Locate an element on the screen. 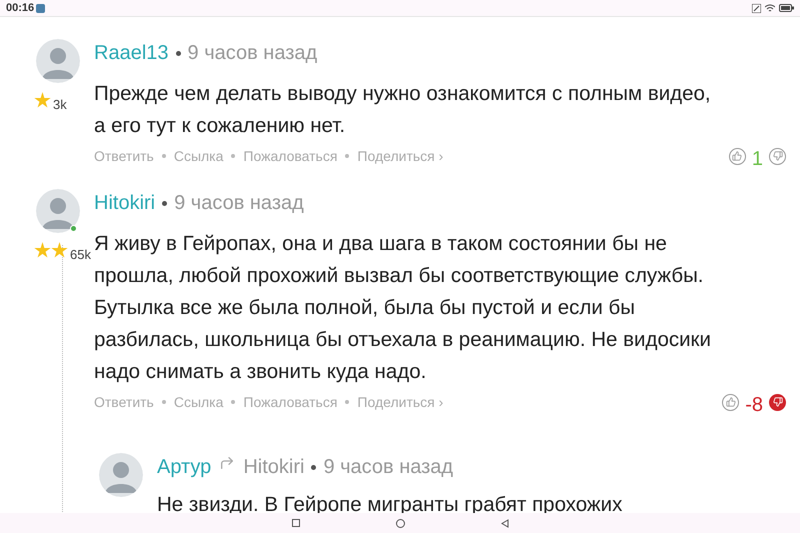 This screenshot has height=533, width=800. status-time: 00:16 is located at coordinates (20, 8).